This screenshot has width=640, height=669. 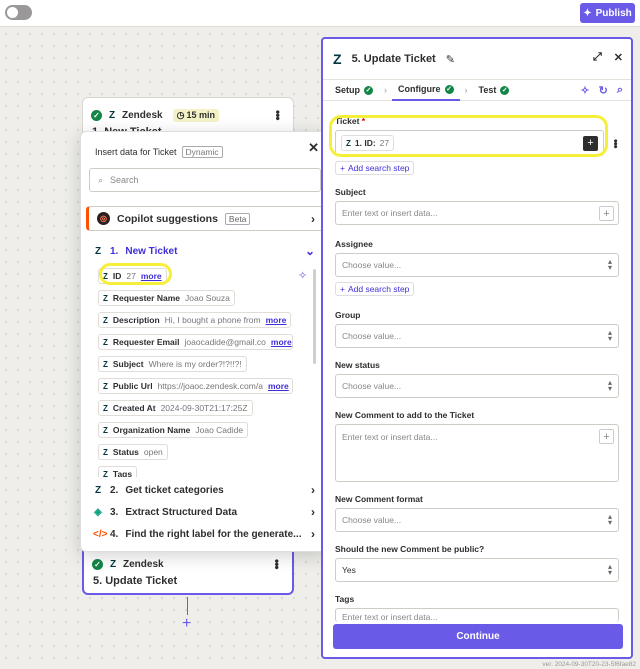 I want to click on copilot-suggestions-button: ◎ Copilot suggestions Beta ›, so click(x=205, y=218).